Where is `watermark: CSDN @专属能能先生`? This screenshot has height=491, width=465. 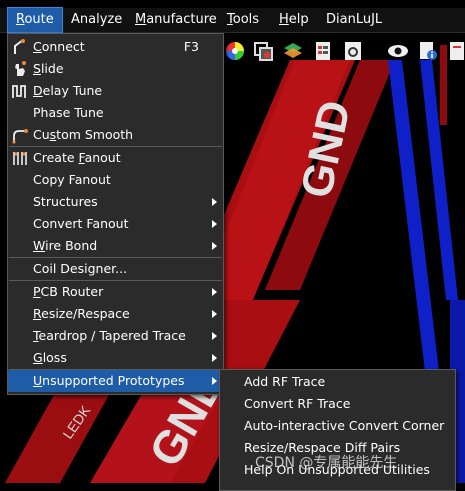
watermark: CSDN @专属能能先生 is located at coordinates (326, 463).